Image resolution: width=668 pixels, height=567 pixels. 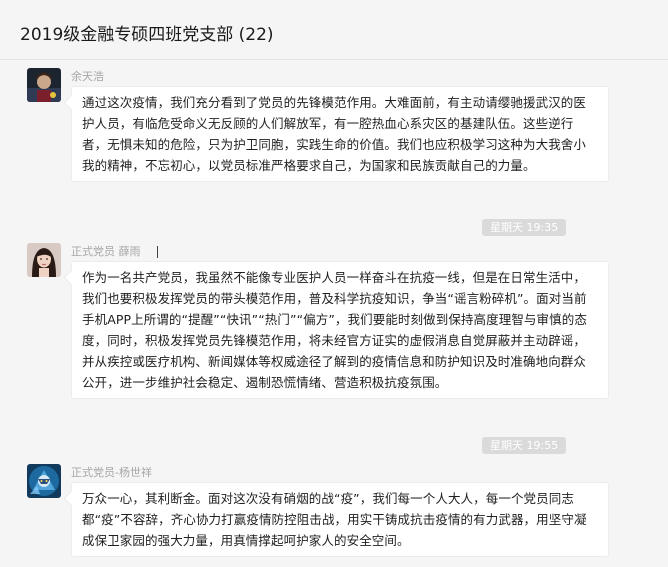 What do you see at coordinates (524, 227) in the screenshot?
I see `timestamp-badge: 星期天 19:35` at bounding box center [524, 227].